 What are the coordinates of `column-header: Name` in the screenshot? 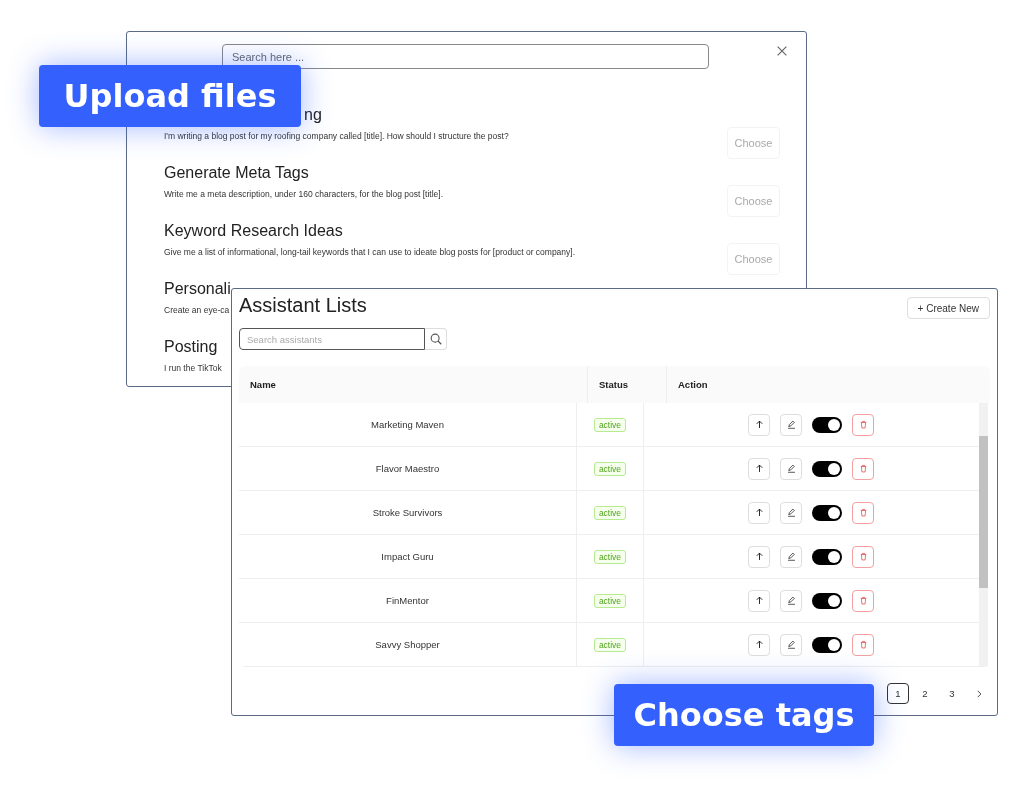 It's located at (263, 385).